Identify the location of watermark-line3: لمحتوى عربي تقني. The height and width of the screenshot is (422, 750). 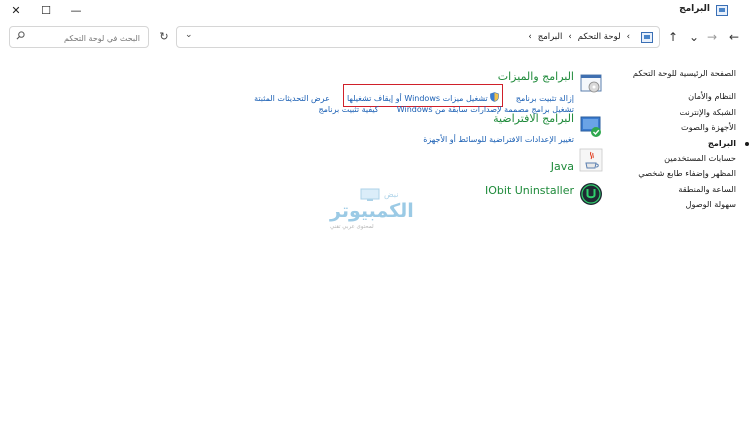
(352, 227).